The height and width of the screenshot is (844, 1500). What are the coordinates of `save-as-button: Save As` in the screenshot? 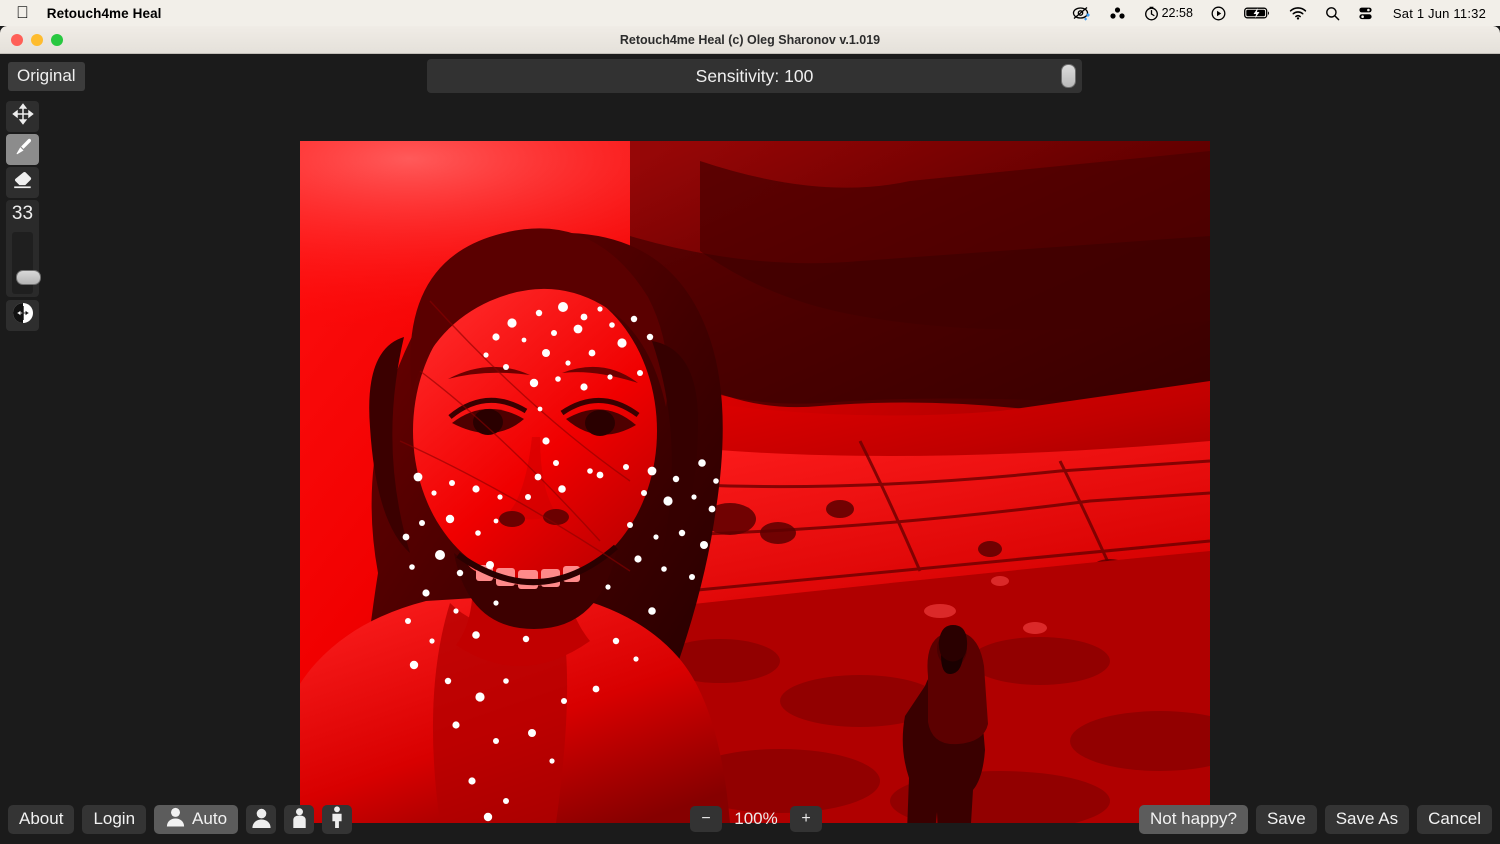 It's located at (1367, 819).